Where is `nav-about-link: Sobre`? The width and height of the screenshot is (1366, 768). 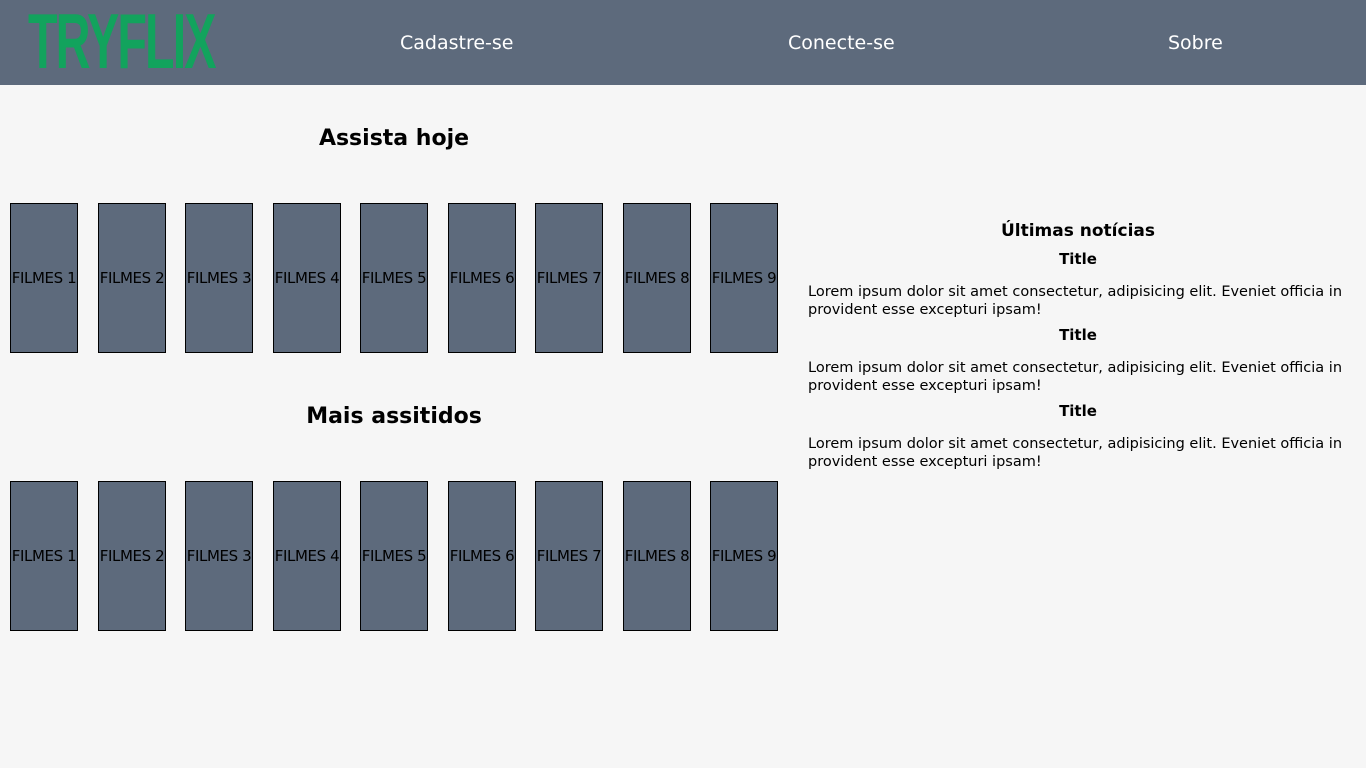
nav-about-link: Sobre is located at coordinates (1195, 43).